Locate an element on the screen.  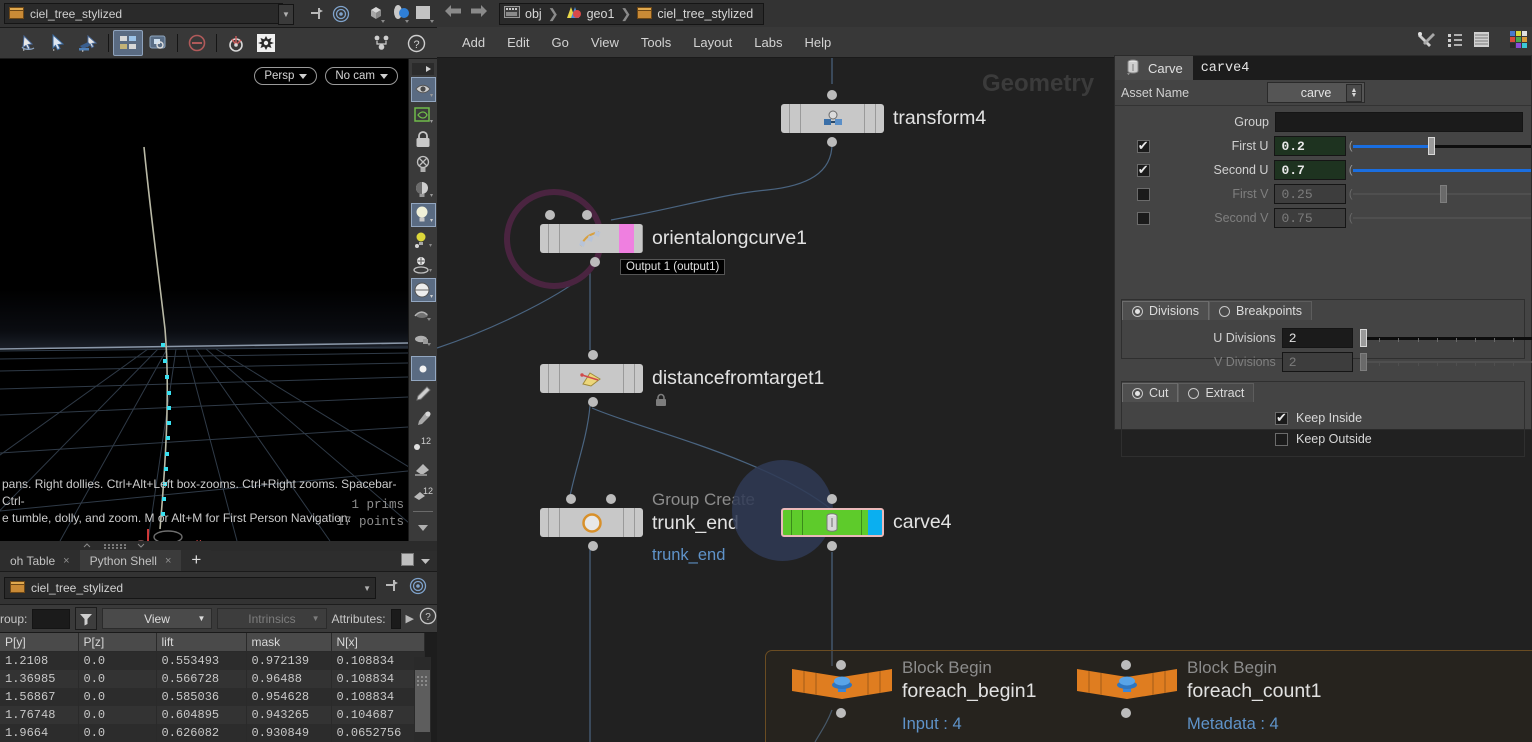
menu-add: Add is located at coordinates (473, 42).